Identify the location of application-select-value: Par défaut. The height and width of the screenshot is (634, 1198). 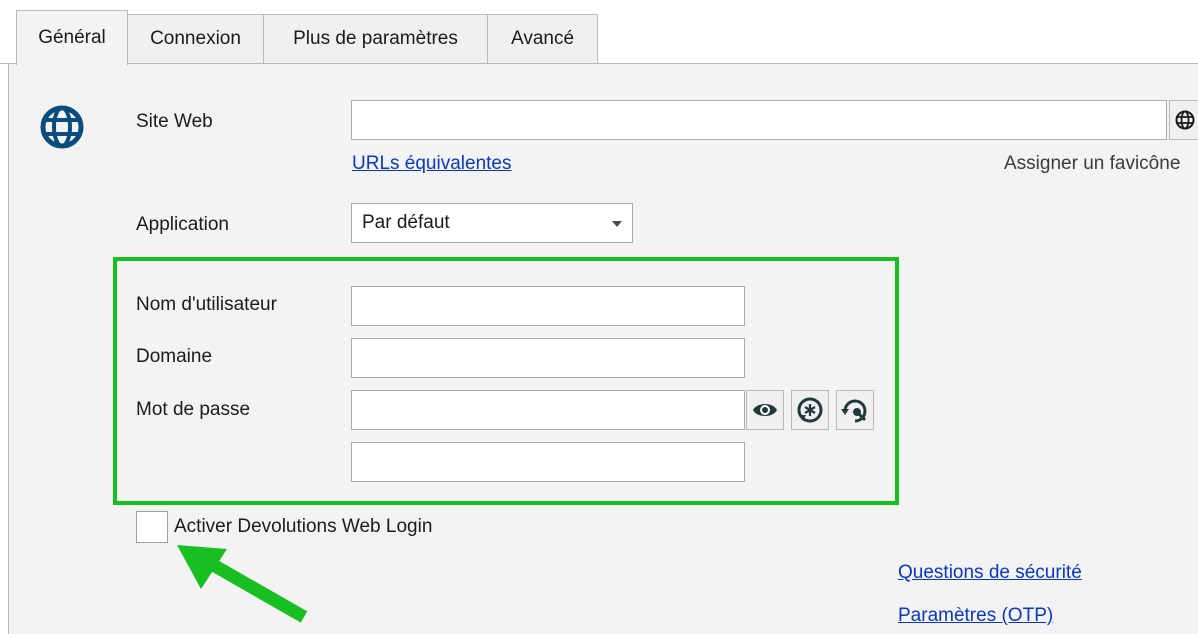
(406, 222).